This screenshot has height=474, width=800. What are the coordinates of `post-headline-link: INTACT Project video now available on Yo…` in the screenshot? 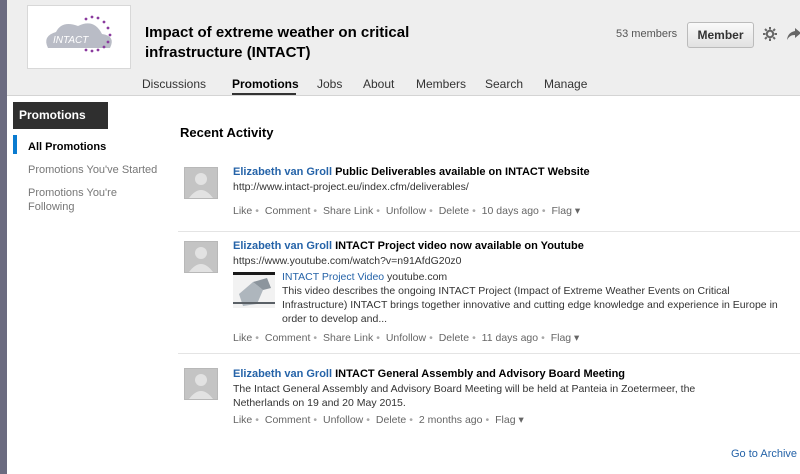 It's located at (459, 246).